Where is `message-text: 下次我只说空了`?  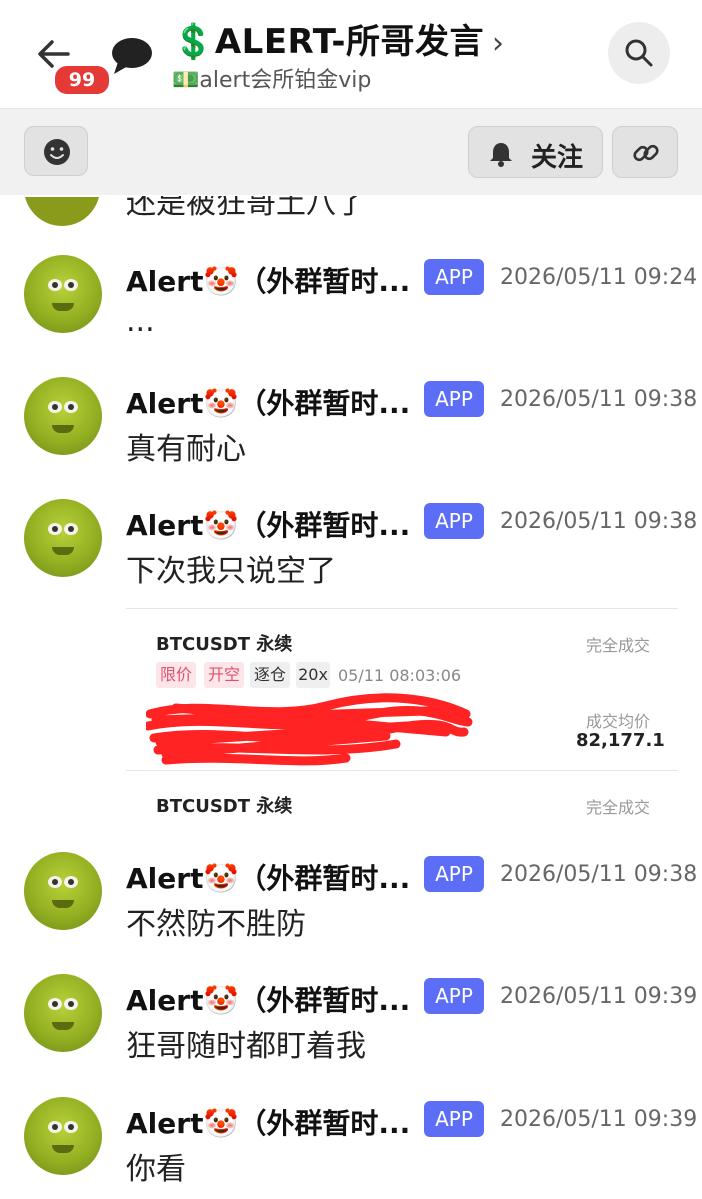
message-text: 下次我只说空了 is located at coordinates (231, 571).